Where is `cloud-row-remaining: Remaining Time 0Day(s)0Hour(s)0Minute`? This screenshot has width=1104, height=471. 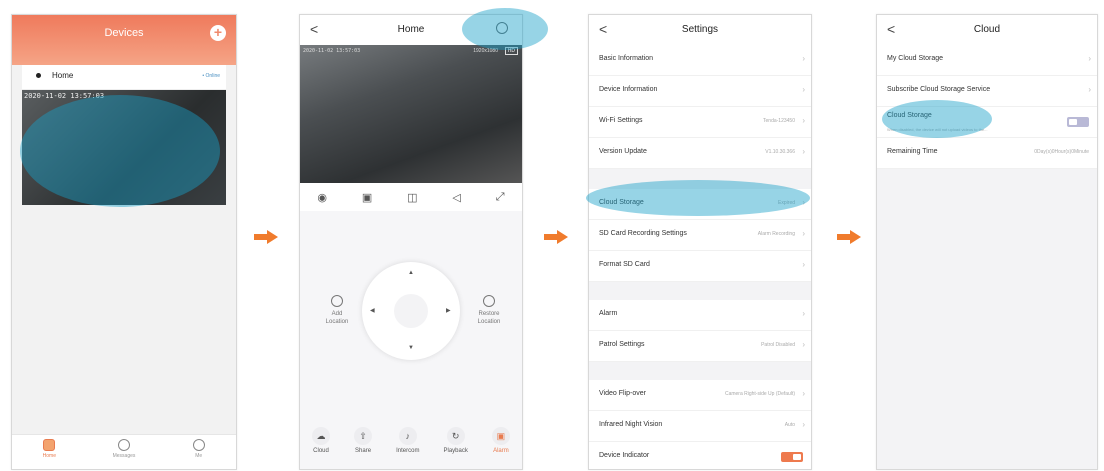 cloud-row-remaining: Remaining Time 0Day(s)0Hour(s)0Minute is located at coordinates (987, 153).